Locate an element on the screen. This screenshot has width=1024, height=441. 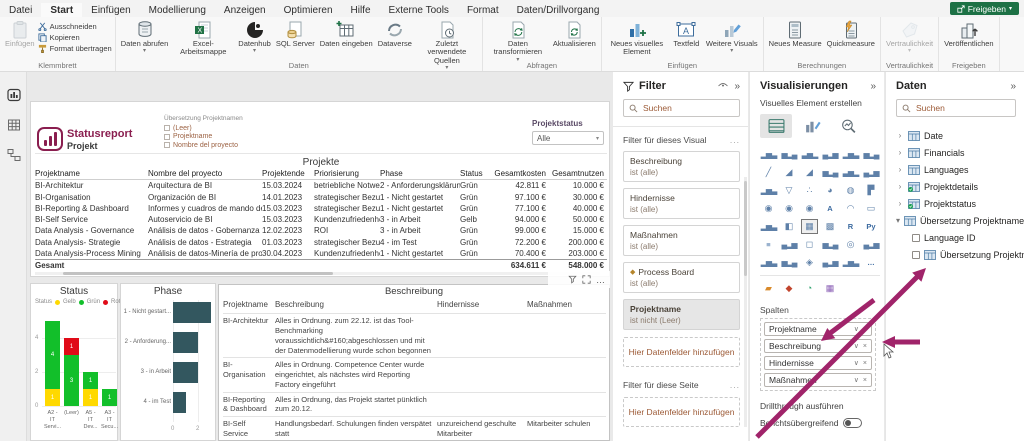
column-header-projektende: Projektende is located at coordinates (288, 173).